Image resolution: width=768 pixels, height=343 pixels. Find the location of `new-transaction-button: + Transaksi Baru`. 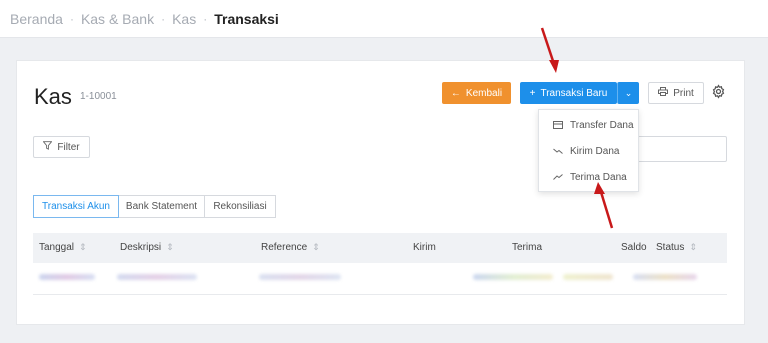

new-transaction-button: + Transaksi Baru is located at coordinates (568, 93).